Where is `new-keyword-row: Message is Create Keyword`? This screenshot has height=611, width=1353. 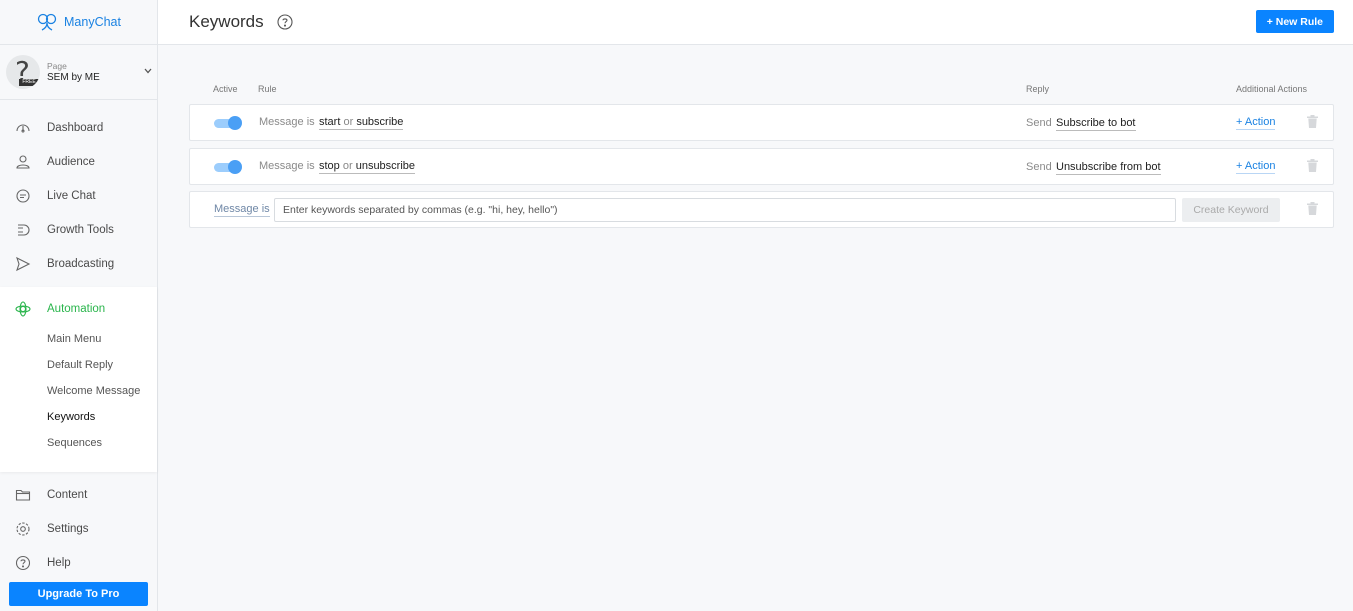
new-keyword-row: Message is Create Keyword is located at coordinates (761, 209).